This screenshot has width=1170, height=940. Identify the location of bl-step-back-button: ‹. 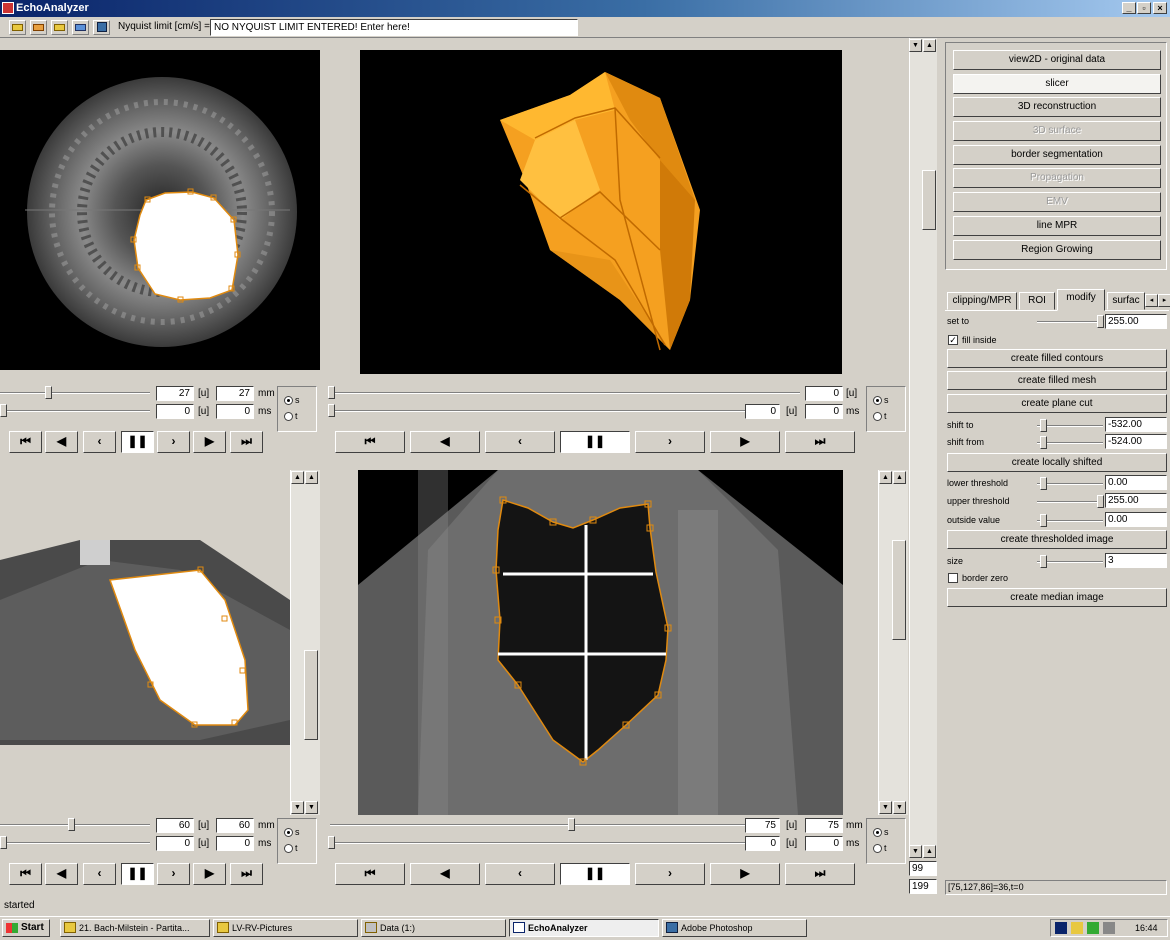
(99, 874).